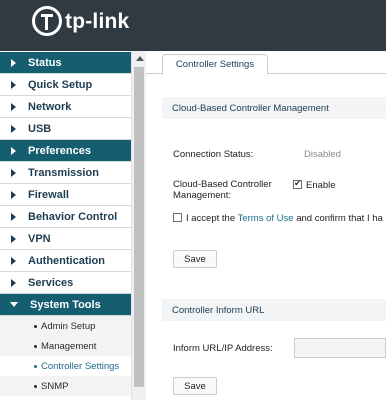 This screenshot has height=400, width=386. I want to click on terms-of-use-link: Terms of Use, so click(266, 218).